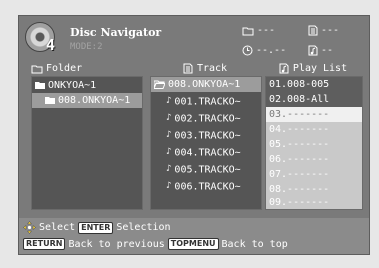 This screenshot has height=268, width=379. I want to click on playlist-item: 02.008-All, so click(314, 99).